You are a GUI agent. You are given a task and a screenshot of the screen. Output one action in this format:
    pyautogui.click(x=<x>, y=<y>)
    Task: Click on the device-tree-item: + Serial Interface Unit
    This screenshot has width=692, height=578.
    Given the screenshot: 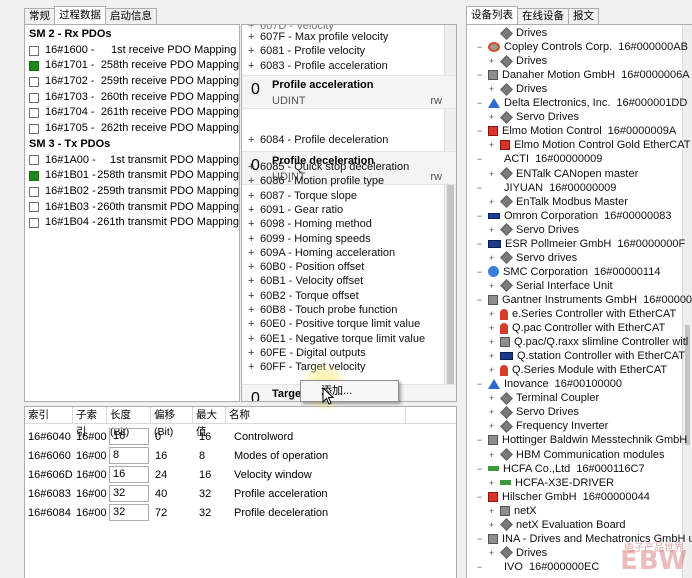 What is the action you would take?
    pyautogui.click(x=550, y=286)
    